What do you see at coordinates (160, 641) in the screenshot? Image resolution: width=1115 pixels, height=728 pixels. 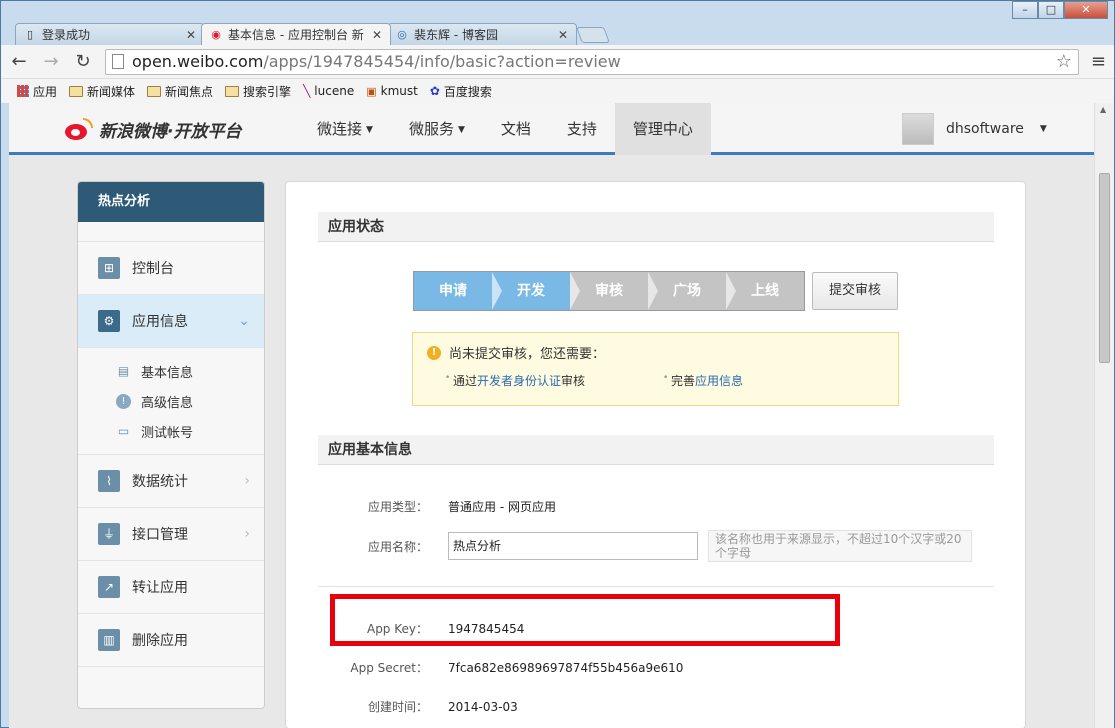 I see `sidebar-item-label: 删除应用` at bounding box center [160, 641].